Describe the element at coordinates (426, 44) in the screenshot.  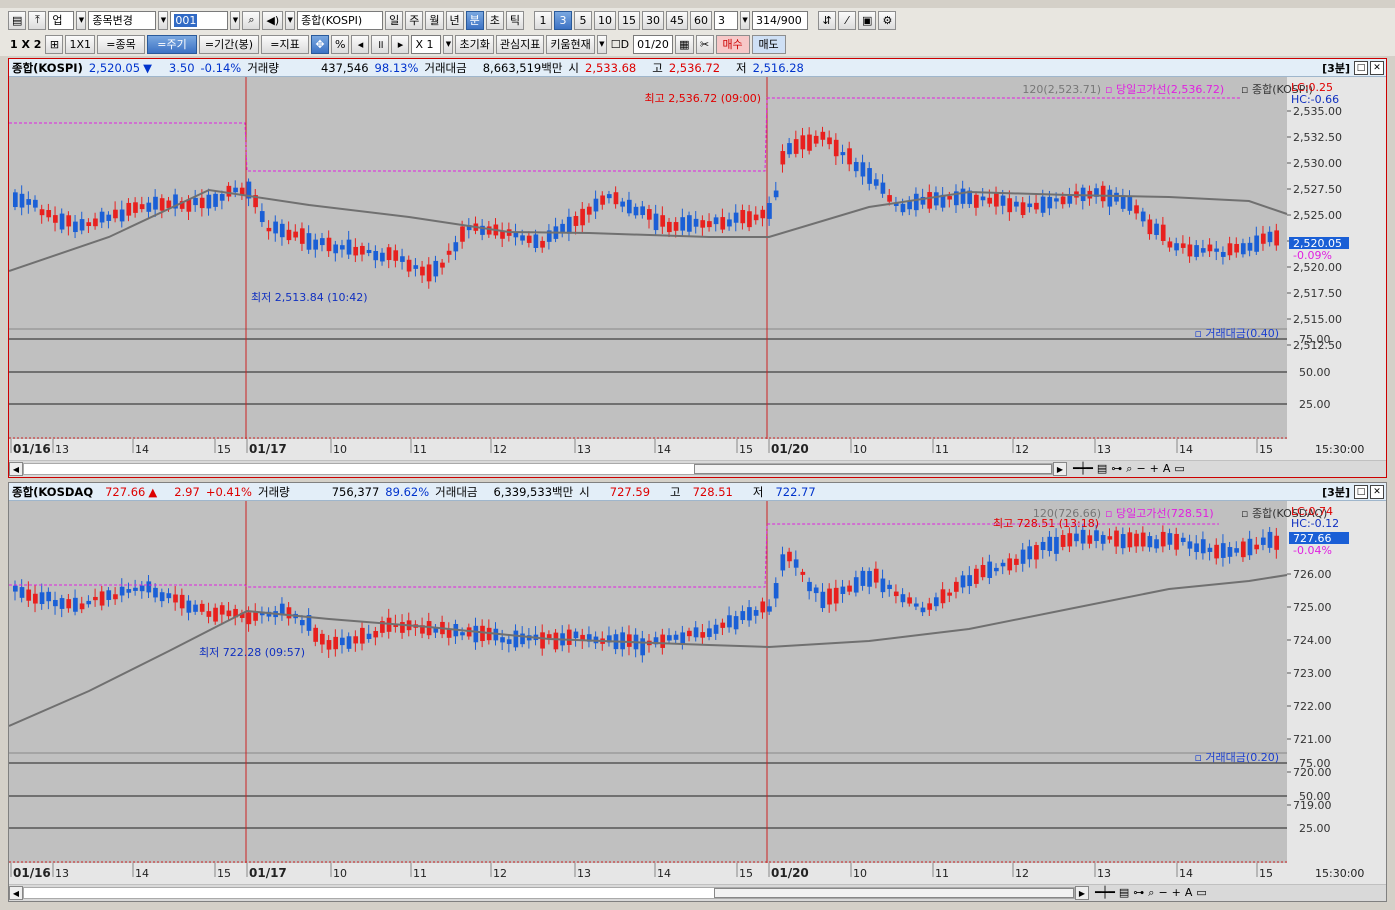
I see `zoom-select: X 1` at that location.